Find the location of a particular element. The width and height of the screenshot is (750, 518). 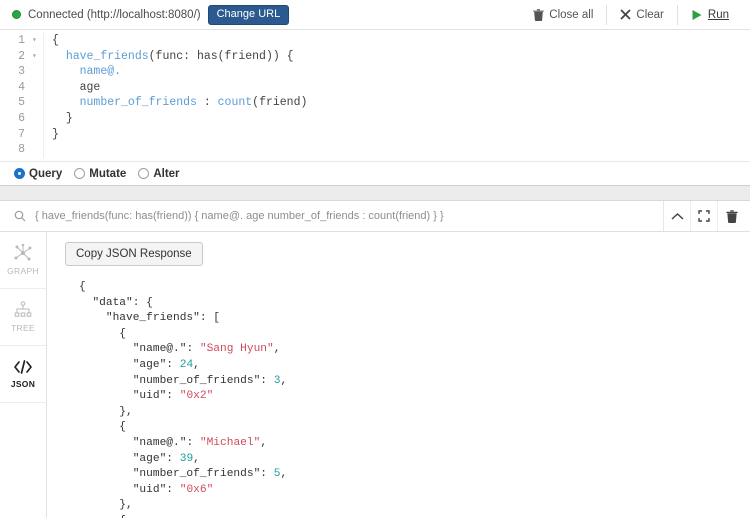

editor-line-numbers: 12345678 is located at coordinates (16, 95).